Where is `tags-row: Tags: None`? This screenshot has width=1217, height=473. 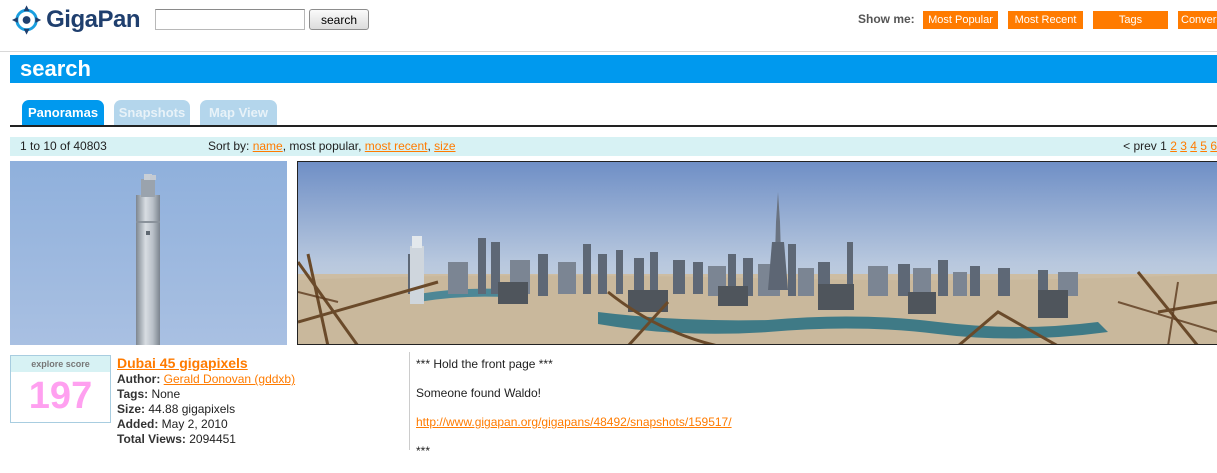 tags-row: Tags: None is located at coordinates (257, 394).